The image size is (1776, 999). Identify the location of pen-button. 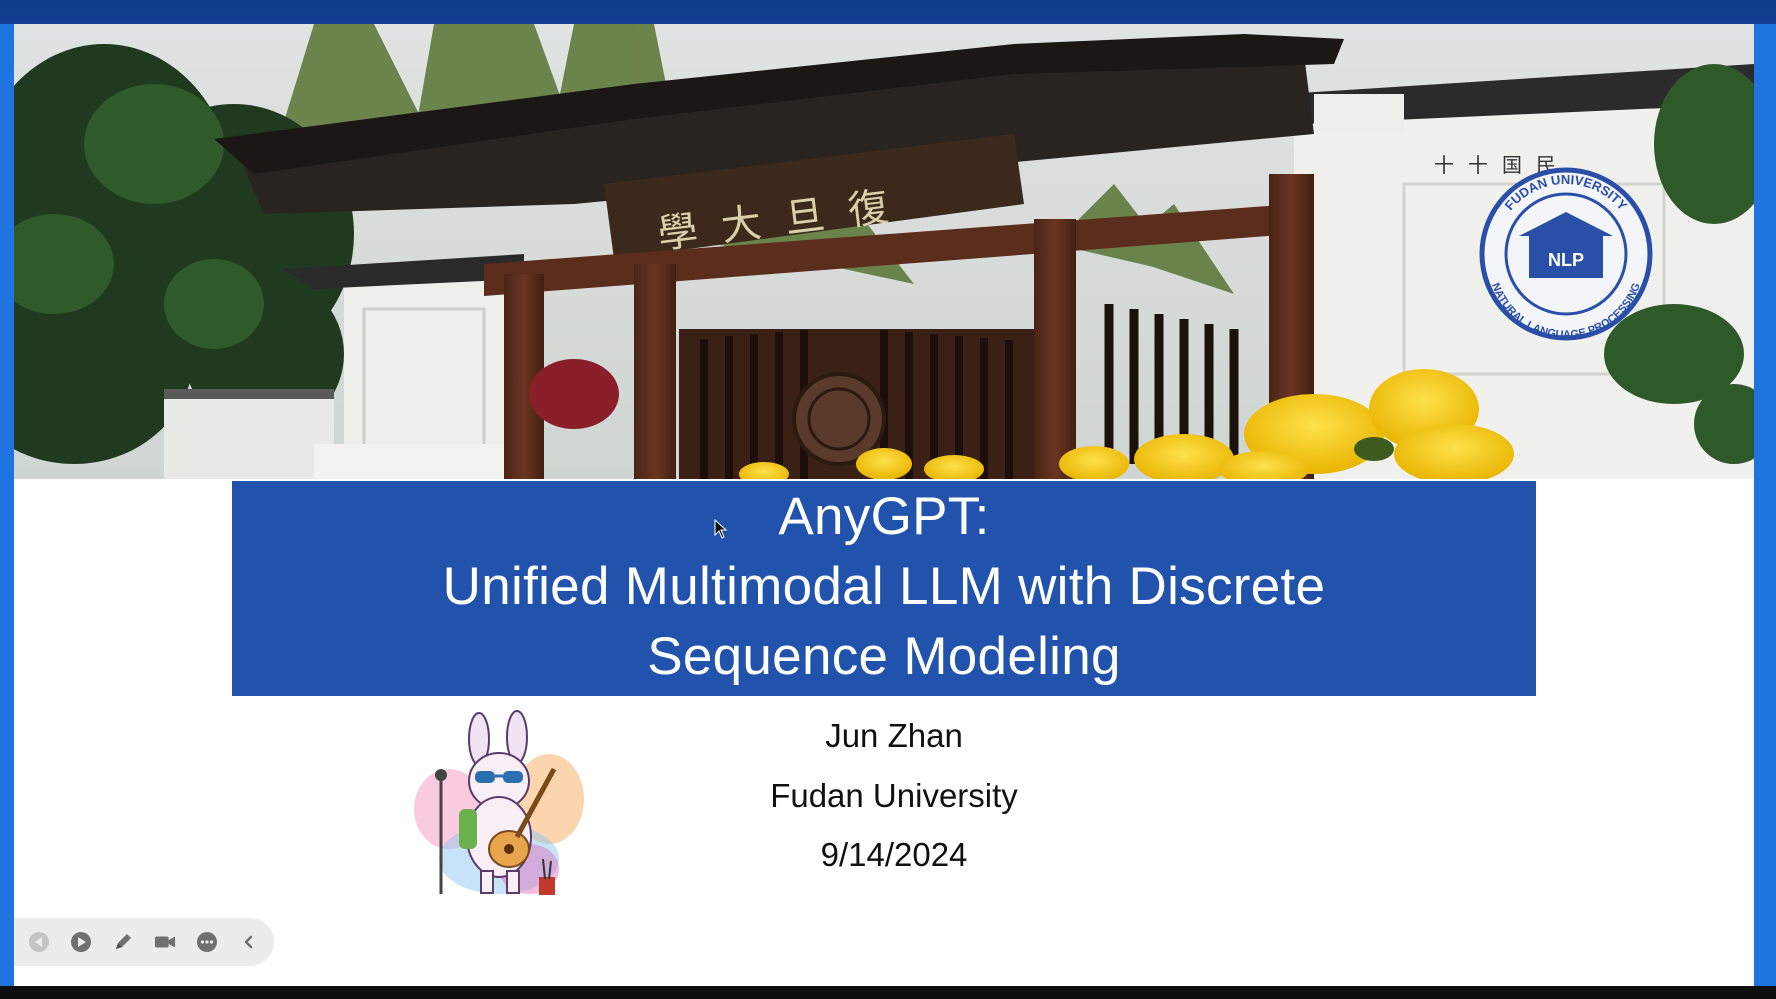
(123, 942).